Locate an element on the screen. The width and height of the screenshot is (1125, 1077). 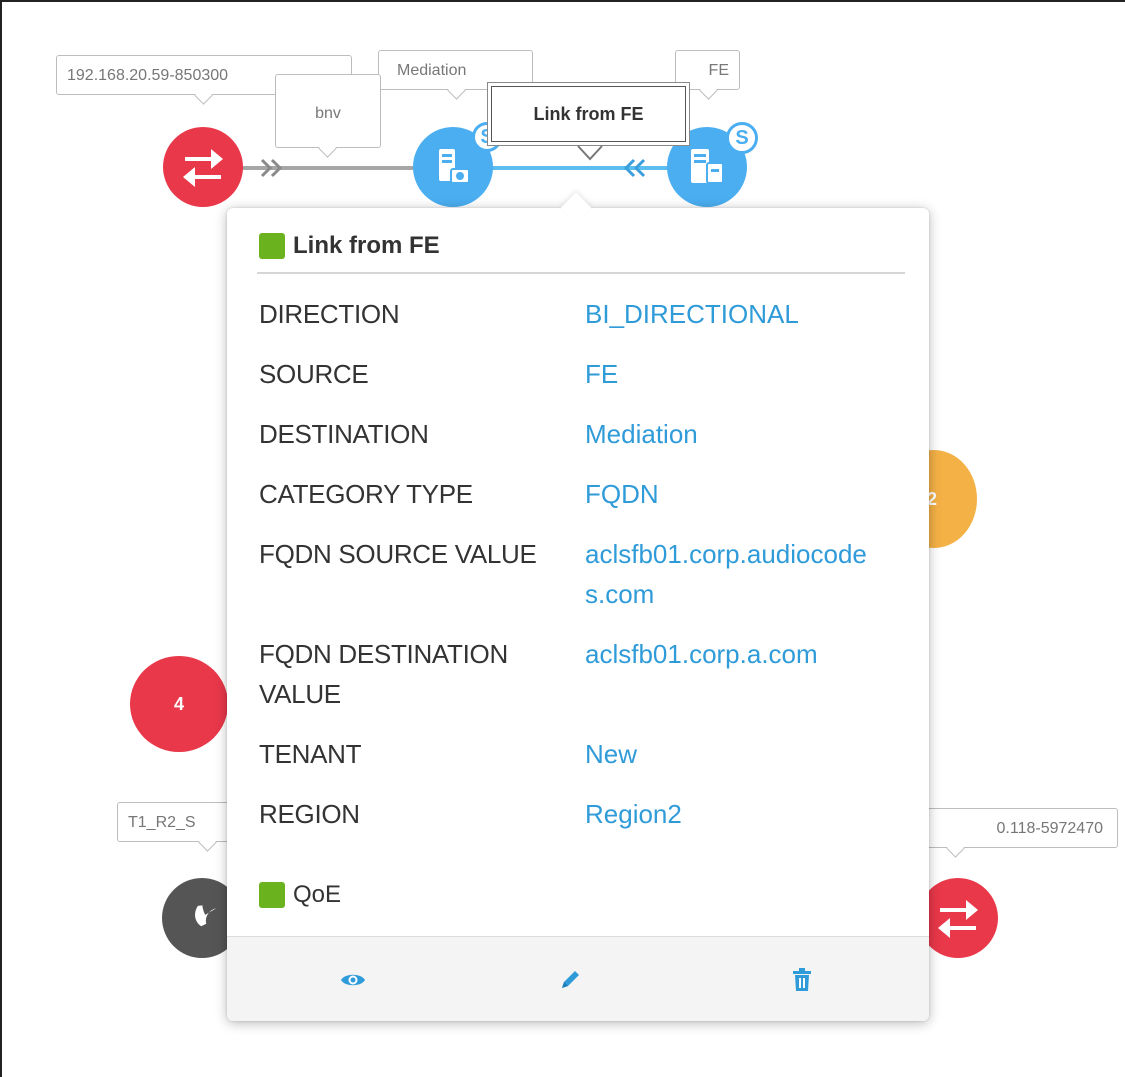
server-icon is located at coordinates (707, 166).